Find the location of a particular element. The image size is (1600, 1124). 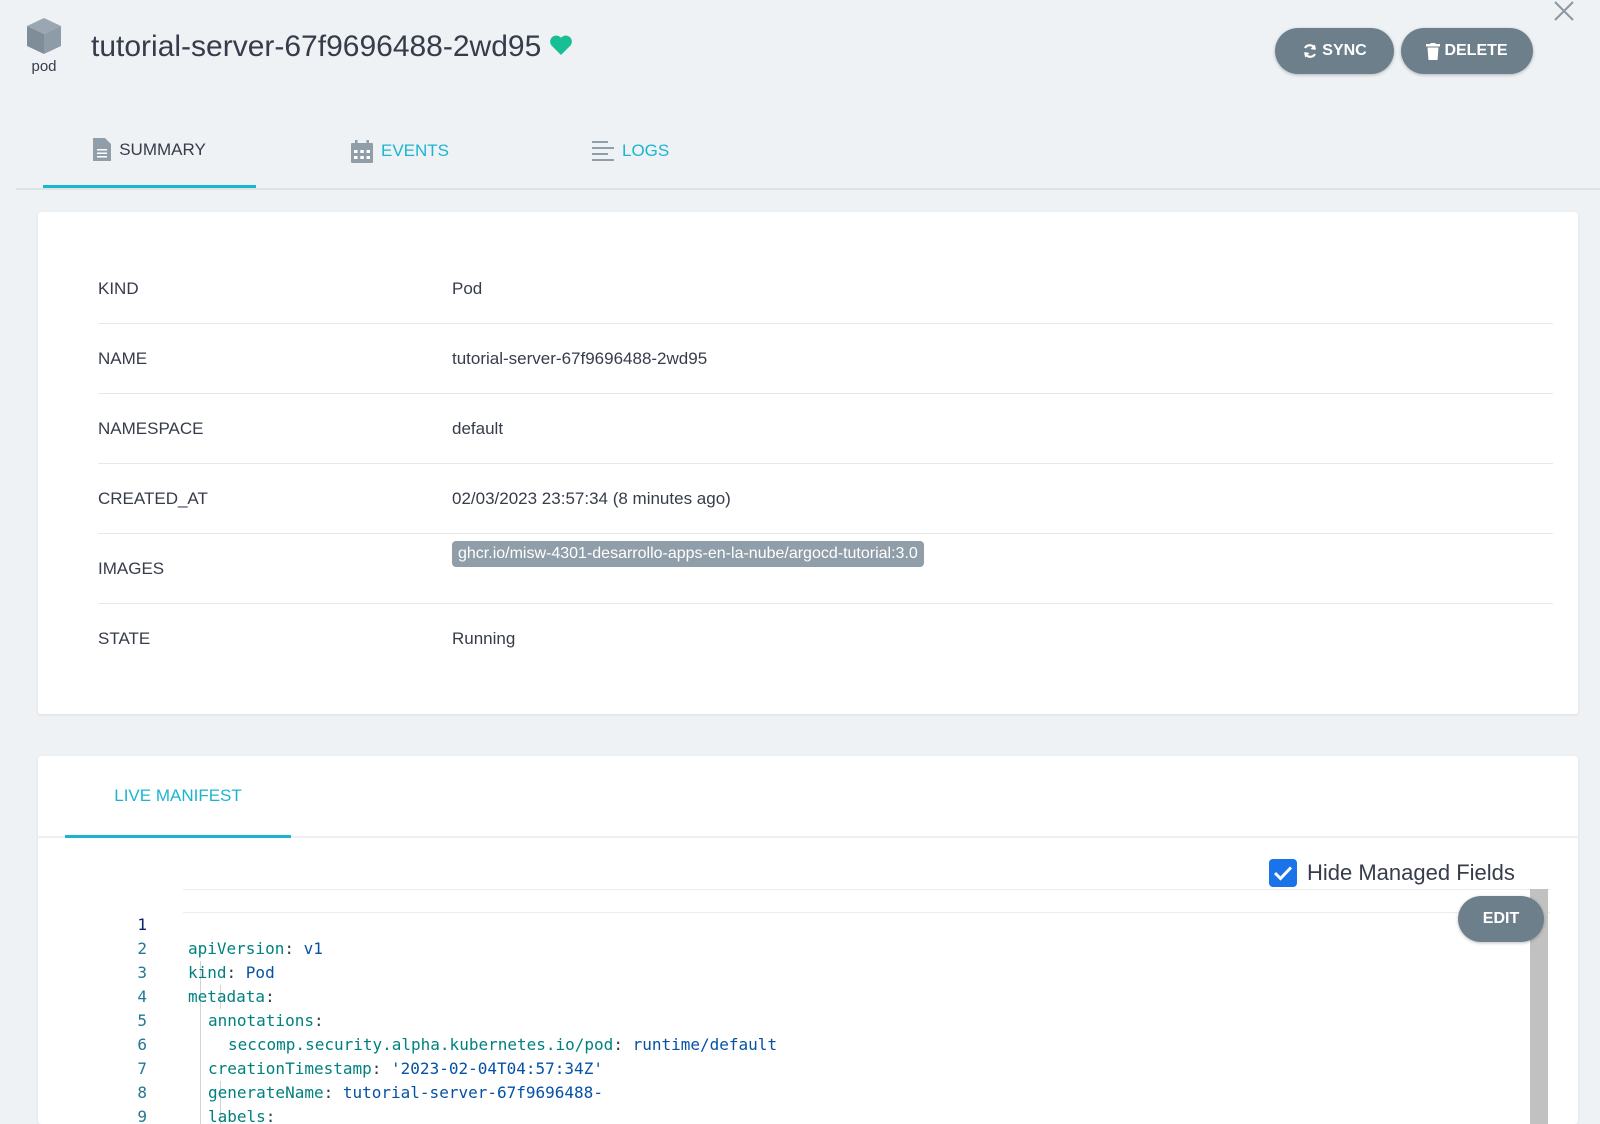

refresh-icon is located at coordinates (1310, 51).